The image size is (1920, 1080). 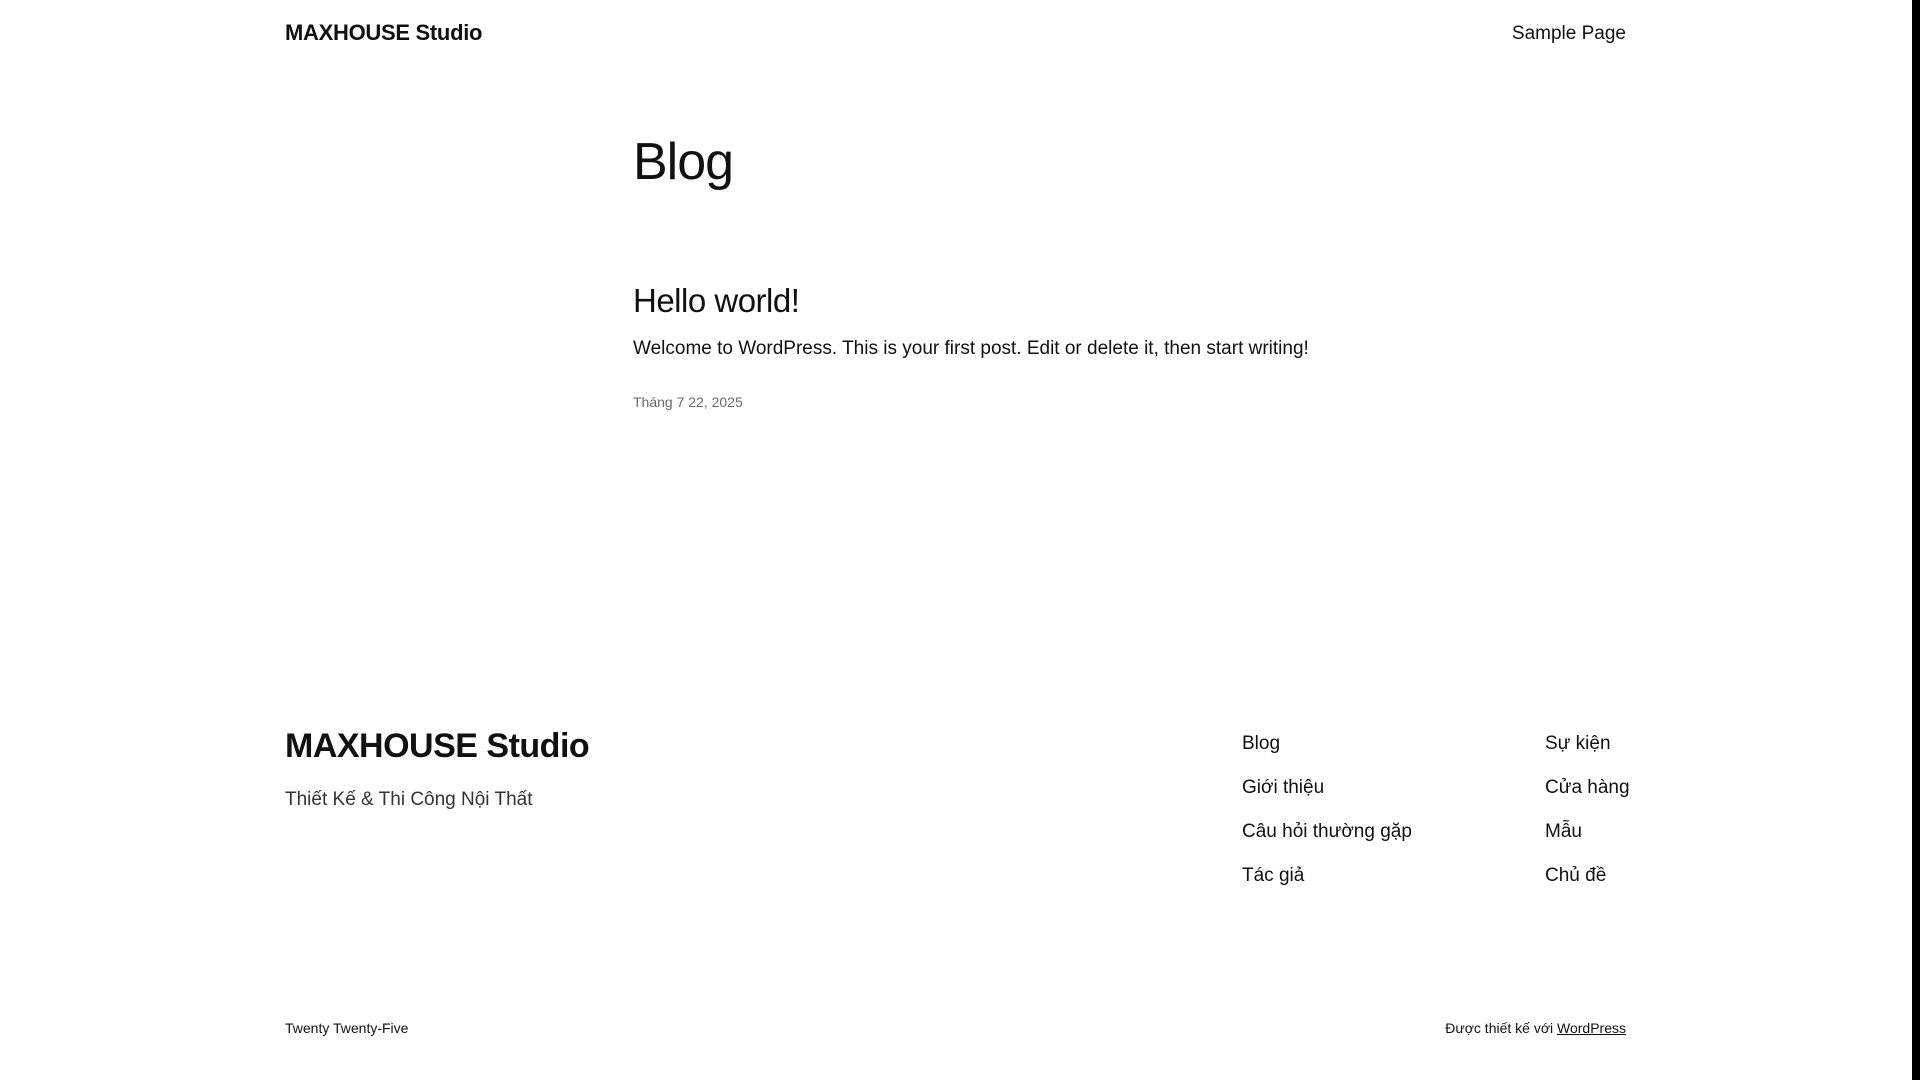 I want to click on footer-link-about: Giới thiệu, so click(x=1327, y=799).